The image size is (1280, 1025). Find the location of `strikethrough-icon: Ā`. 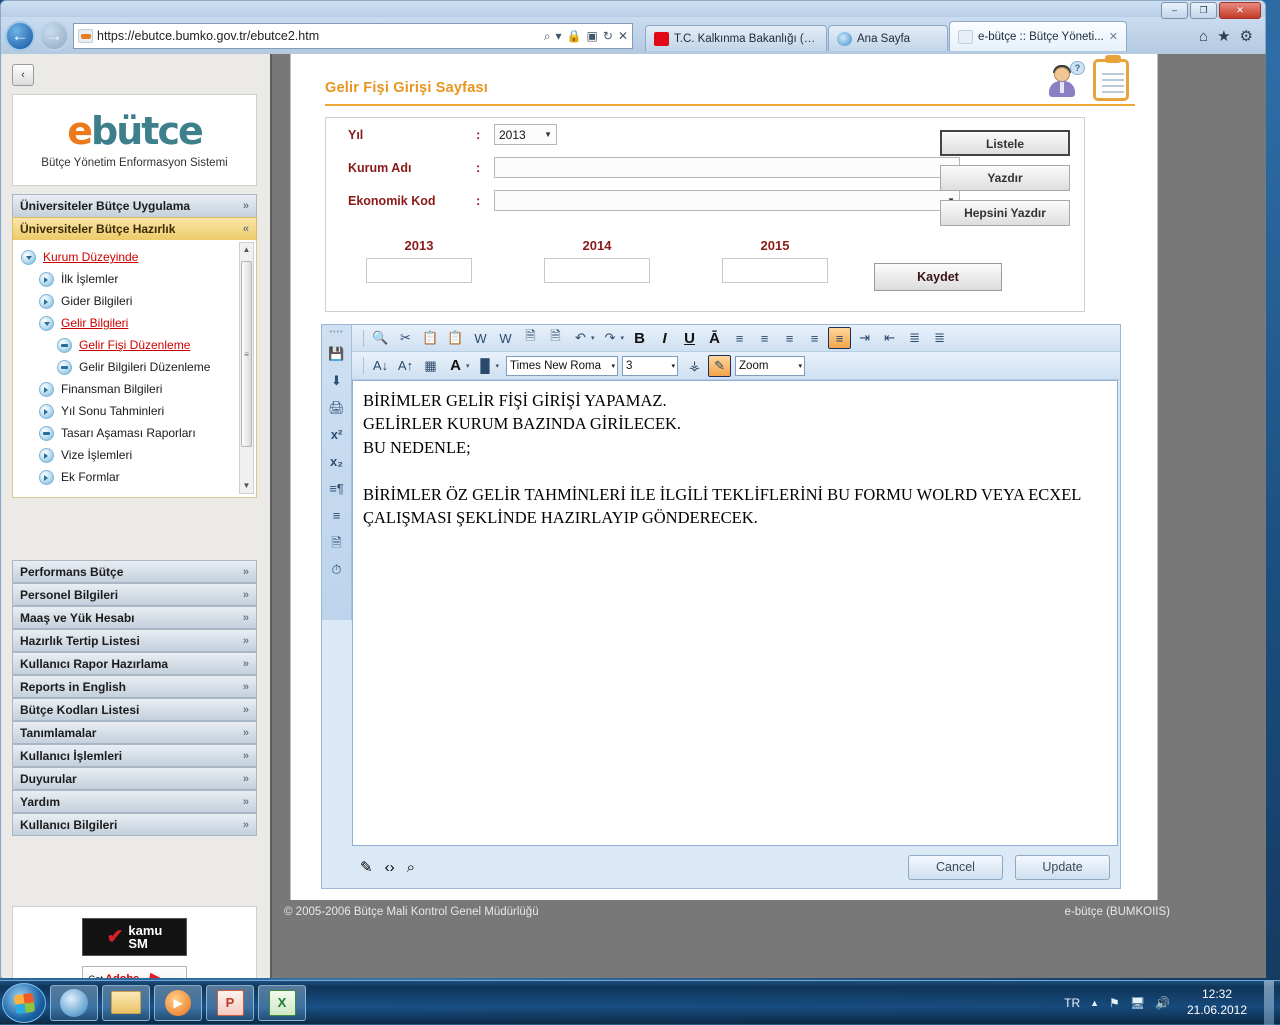

strikethrough-icon: Ā is located at coordinates (714, 338).